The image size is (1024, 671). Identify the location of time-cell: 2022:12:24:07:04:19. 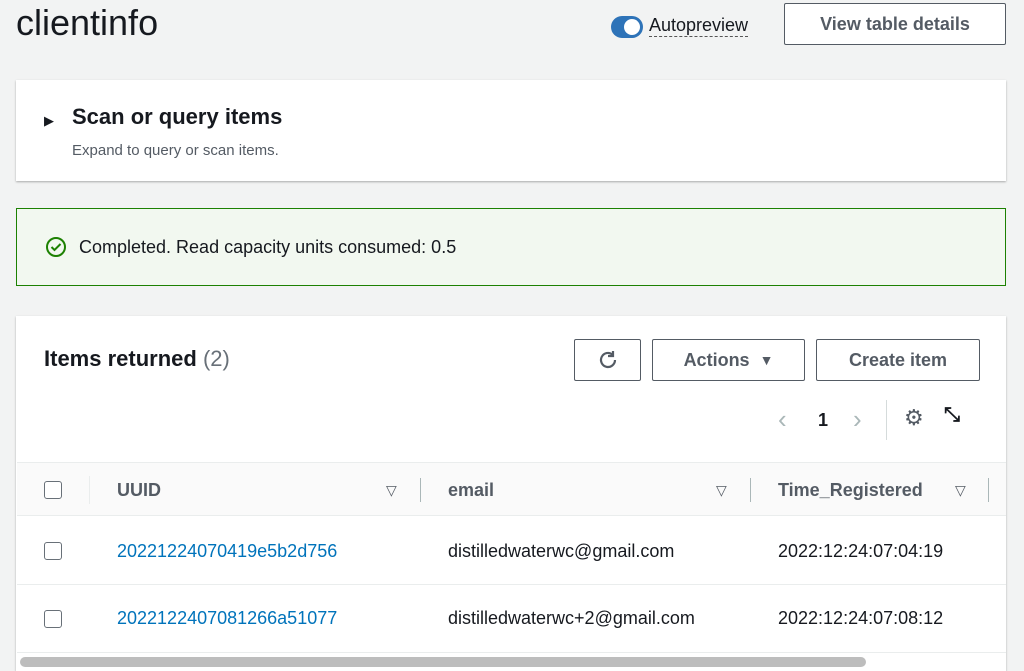
(861, 551).